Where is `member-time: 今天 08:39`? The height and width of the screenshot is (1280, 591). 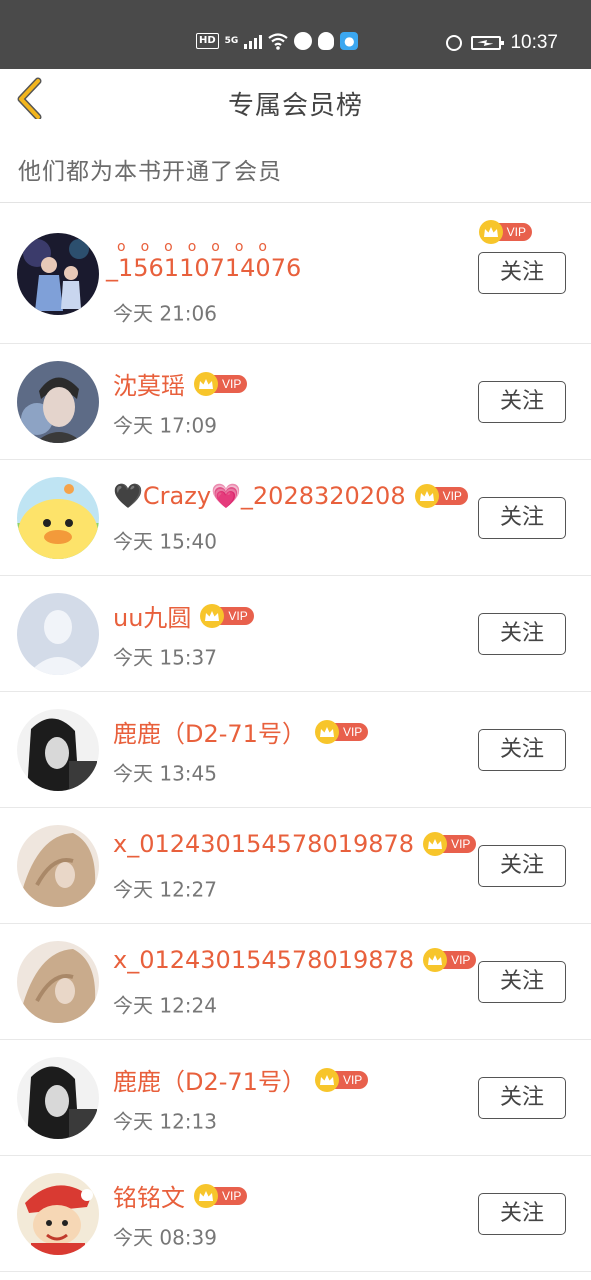 member-time: 今天 08:39 is located at coordinates (165, 1237).